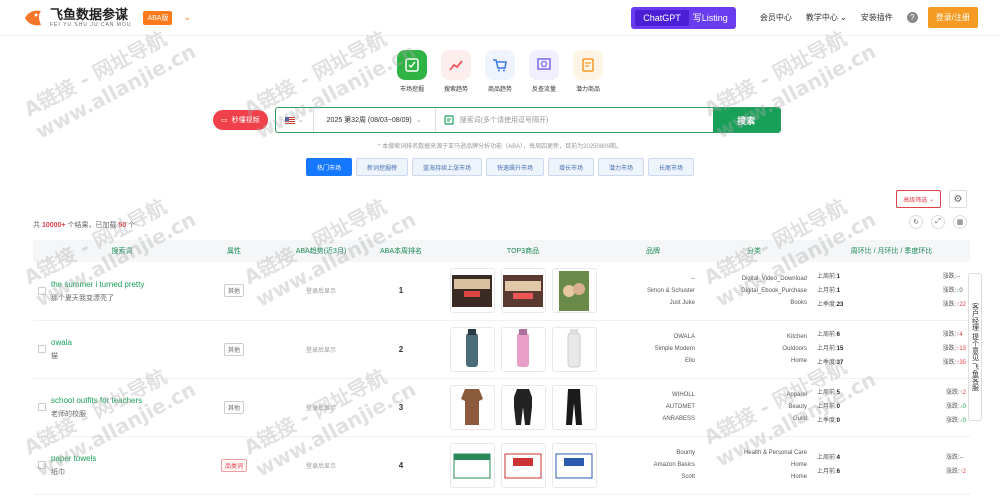  What do you see at coordinates (328, 167) in the screenshot?
I see `tab-hot-market: 热门市场` at bounding box center [328, 167].